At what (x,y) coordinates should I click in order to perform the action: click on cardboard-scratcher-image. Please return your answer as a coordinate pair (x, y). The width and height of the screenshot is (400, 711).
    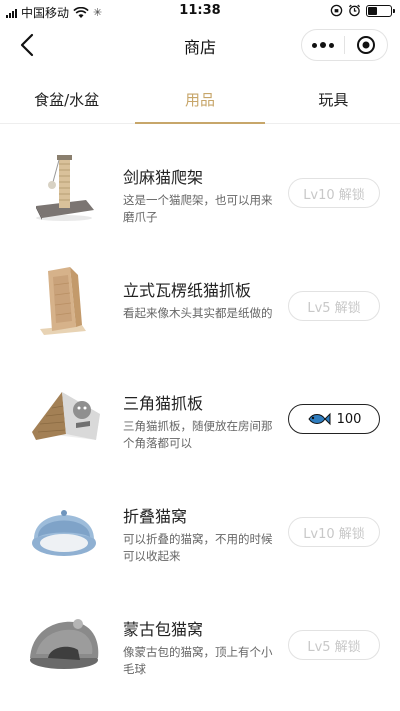
    Looking at the image, I should click on (63, 301).